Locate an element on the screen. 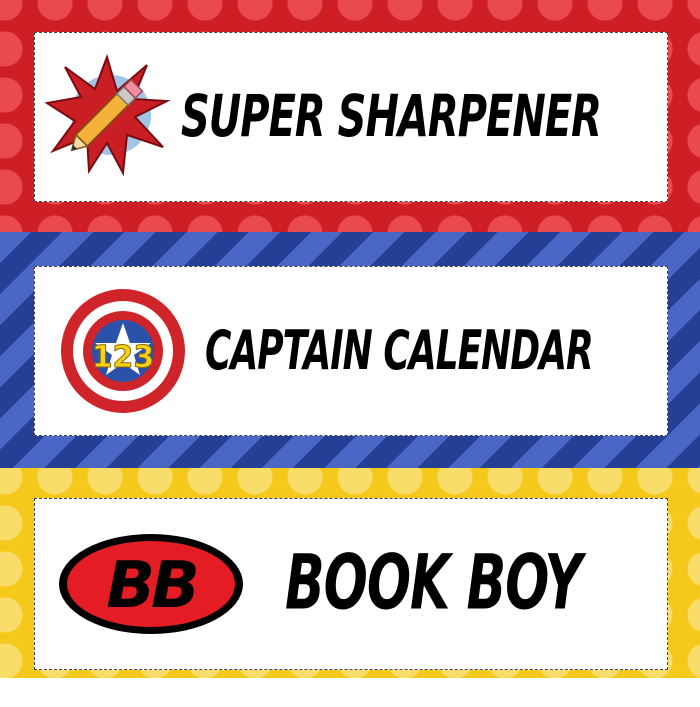  shield-number-text: 123 is located at coordinates (123, 357).